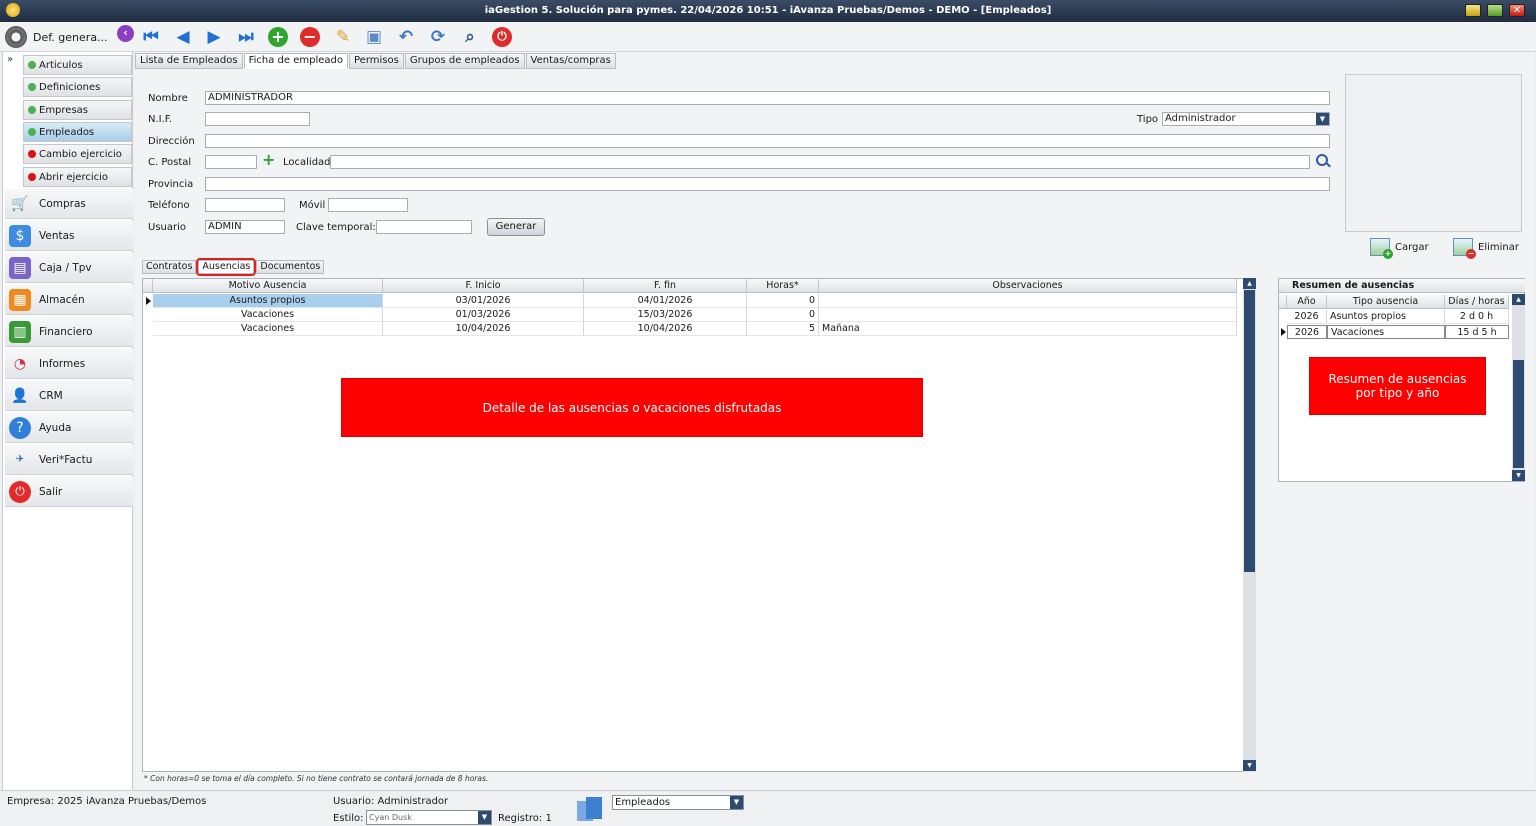 Image resolution: width=1536 pixels, height=826 pixels. I want to click on column-header-anio: Año, so click(1307, 302).